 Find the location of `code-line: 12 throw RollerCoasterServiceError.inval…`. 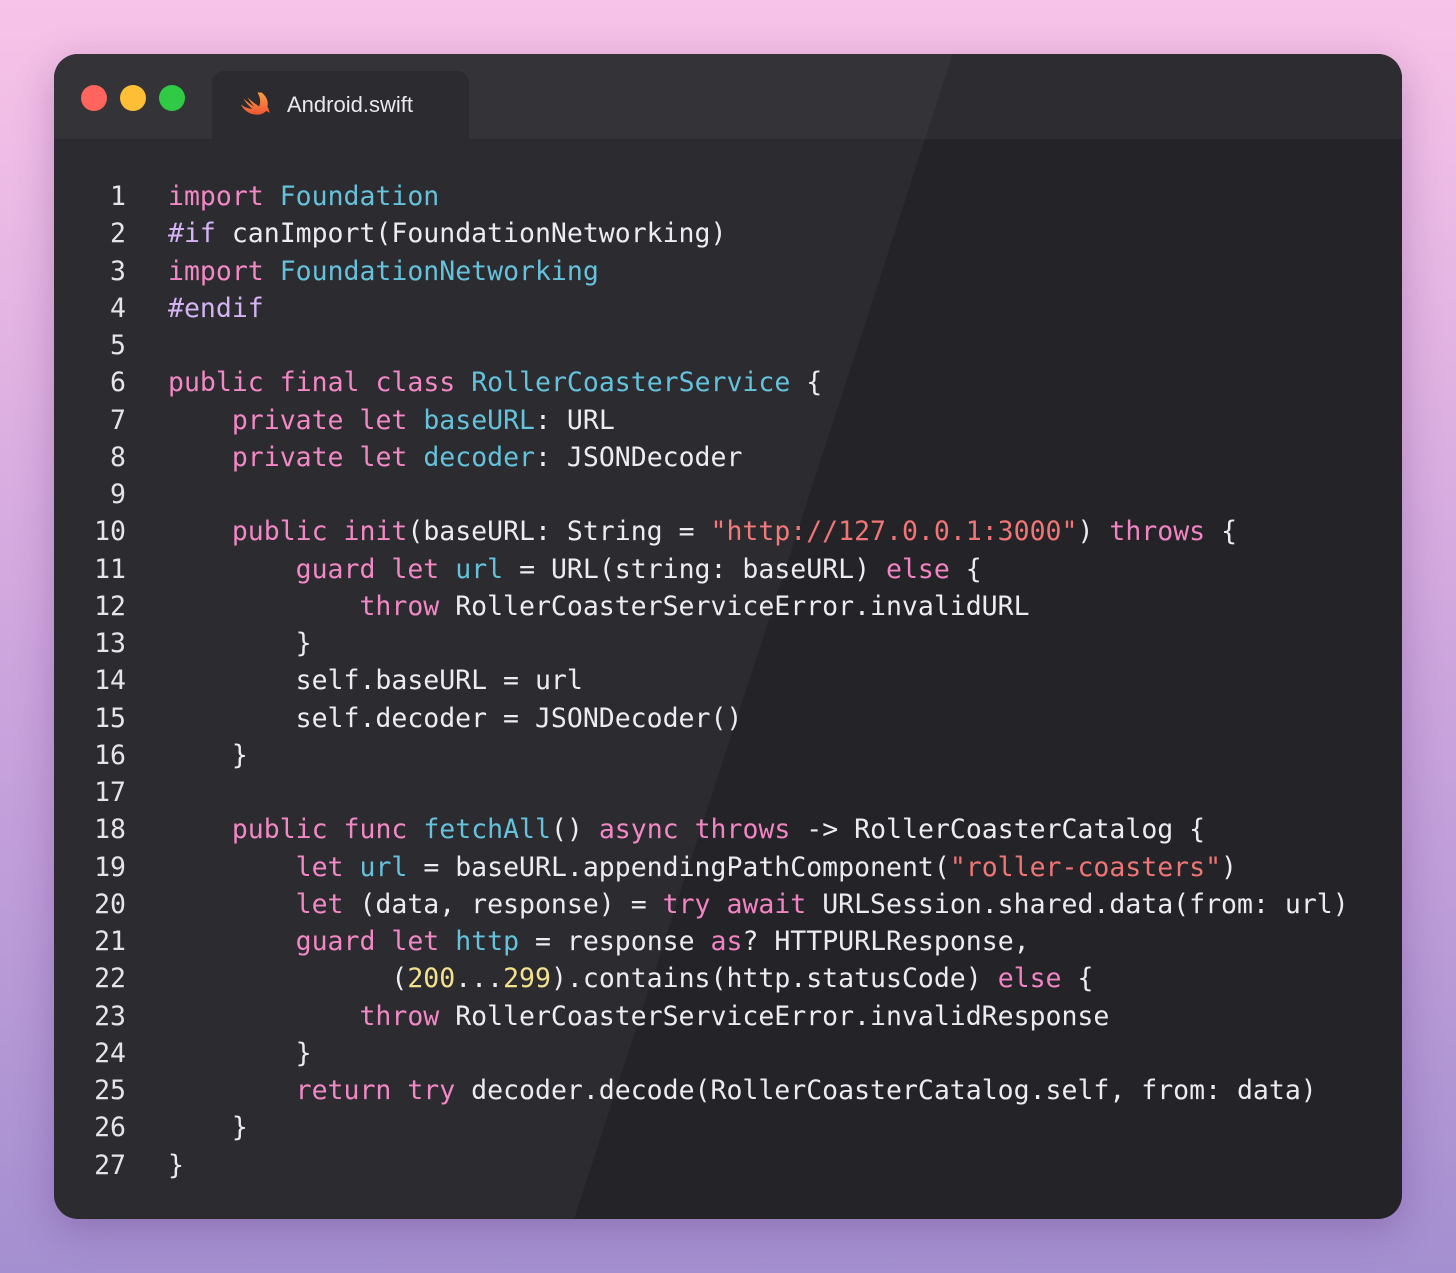

code-line: 12 throw RollerCoasterServiceError.inval… is located at coordinates (728, 606).